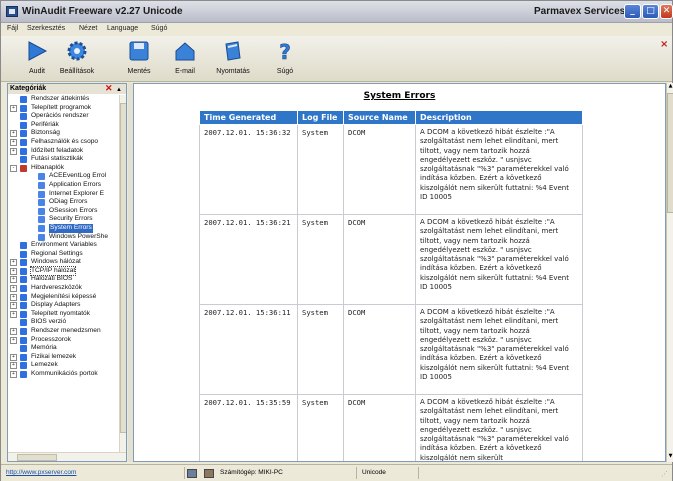 This screenshot has width=673, height=481. Describe the element at coordinates (12, 28) in the screenshot. I see `menu-file: Fájl` at that location.